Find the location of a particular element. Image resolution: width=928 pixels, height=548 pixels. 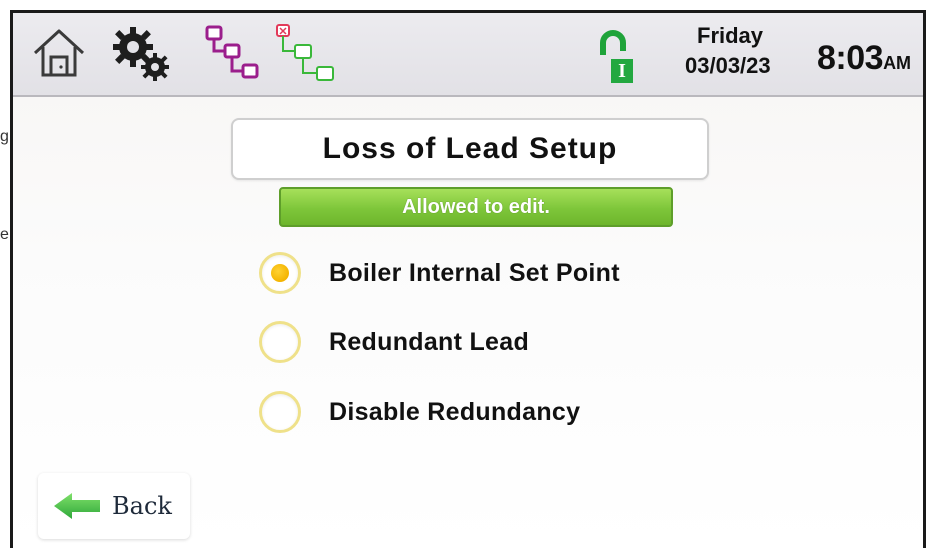

time-ampm: AM is located at coordinates (897, 63).